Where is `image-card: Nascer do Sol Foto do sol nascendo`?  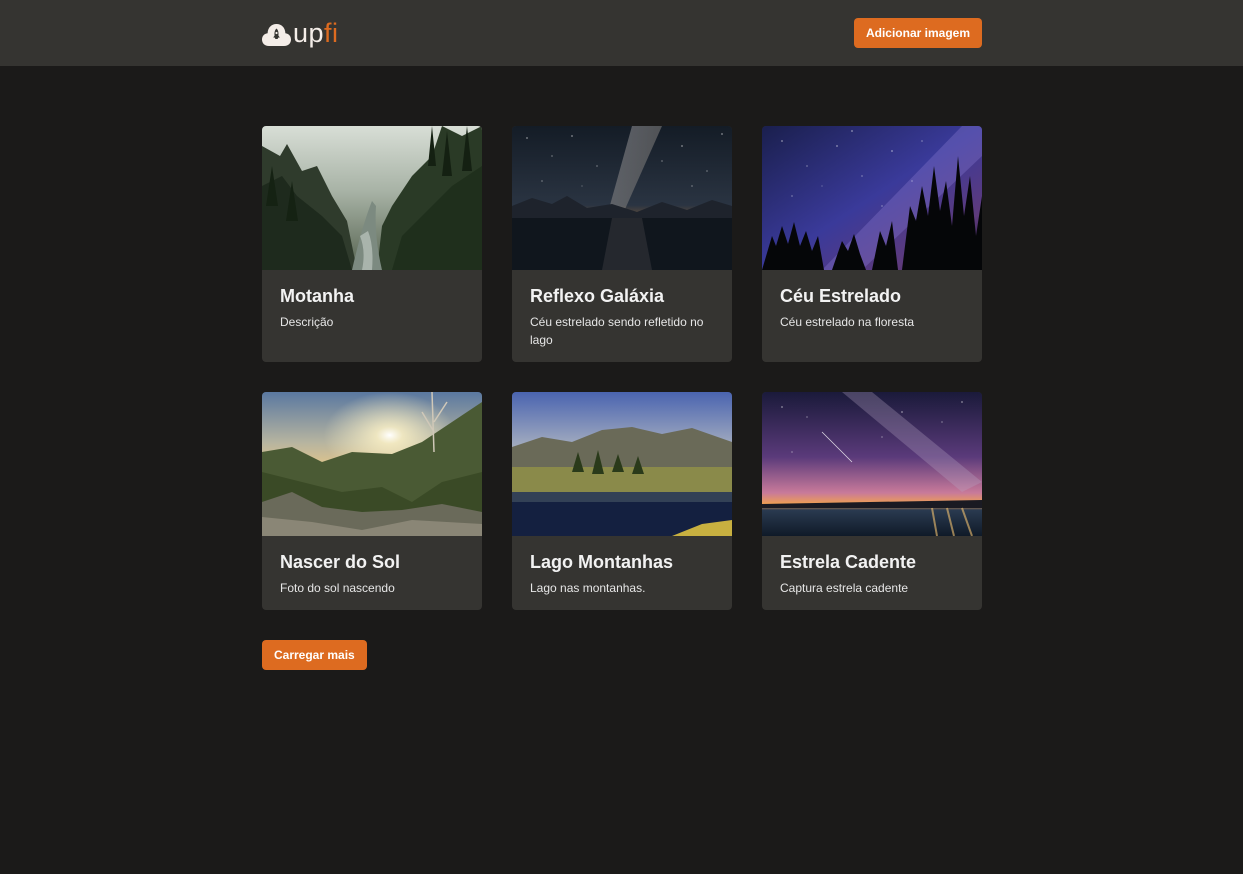
image-card: Nascer do Sol Foto do sol nascendo is located at coordinates (372, 501).